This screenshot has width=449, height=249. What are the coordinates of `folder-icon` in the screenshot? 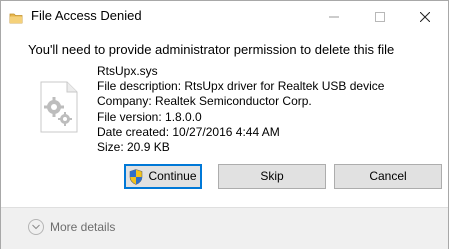 It's located at (16, 18).